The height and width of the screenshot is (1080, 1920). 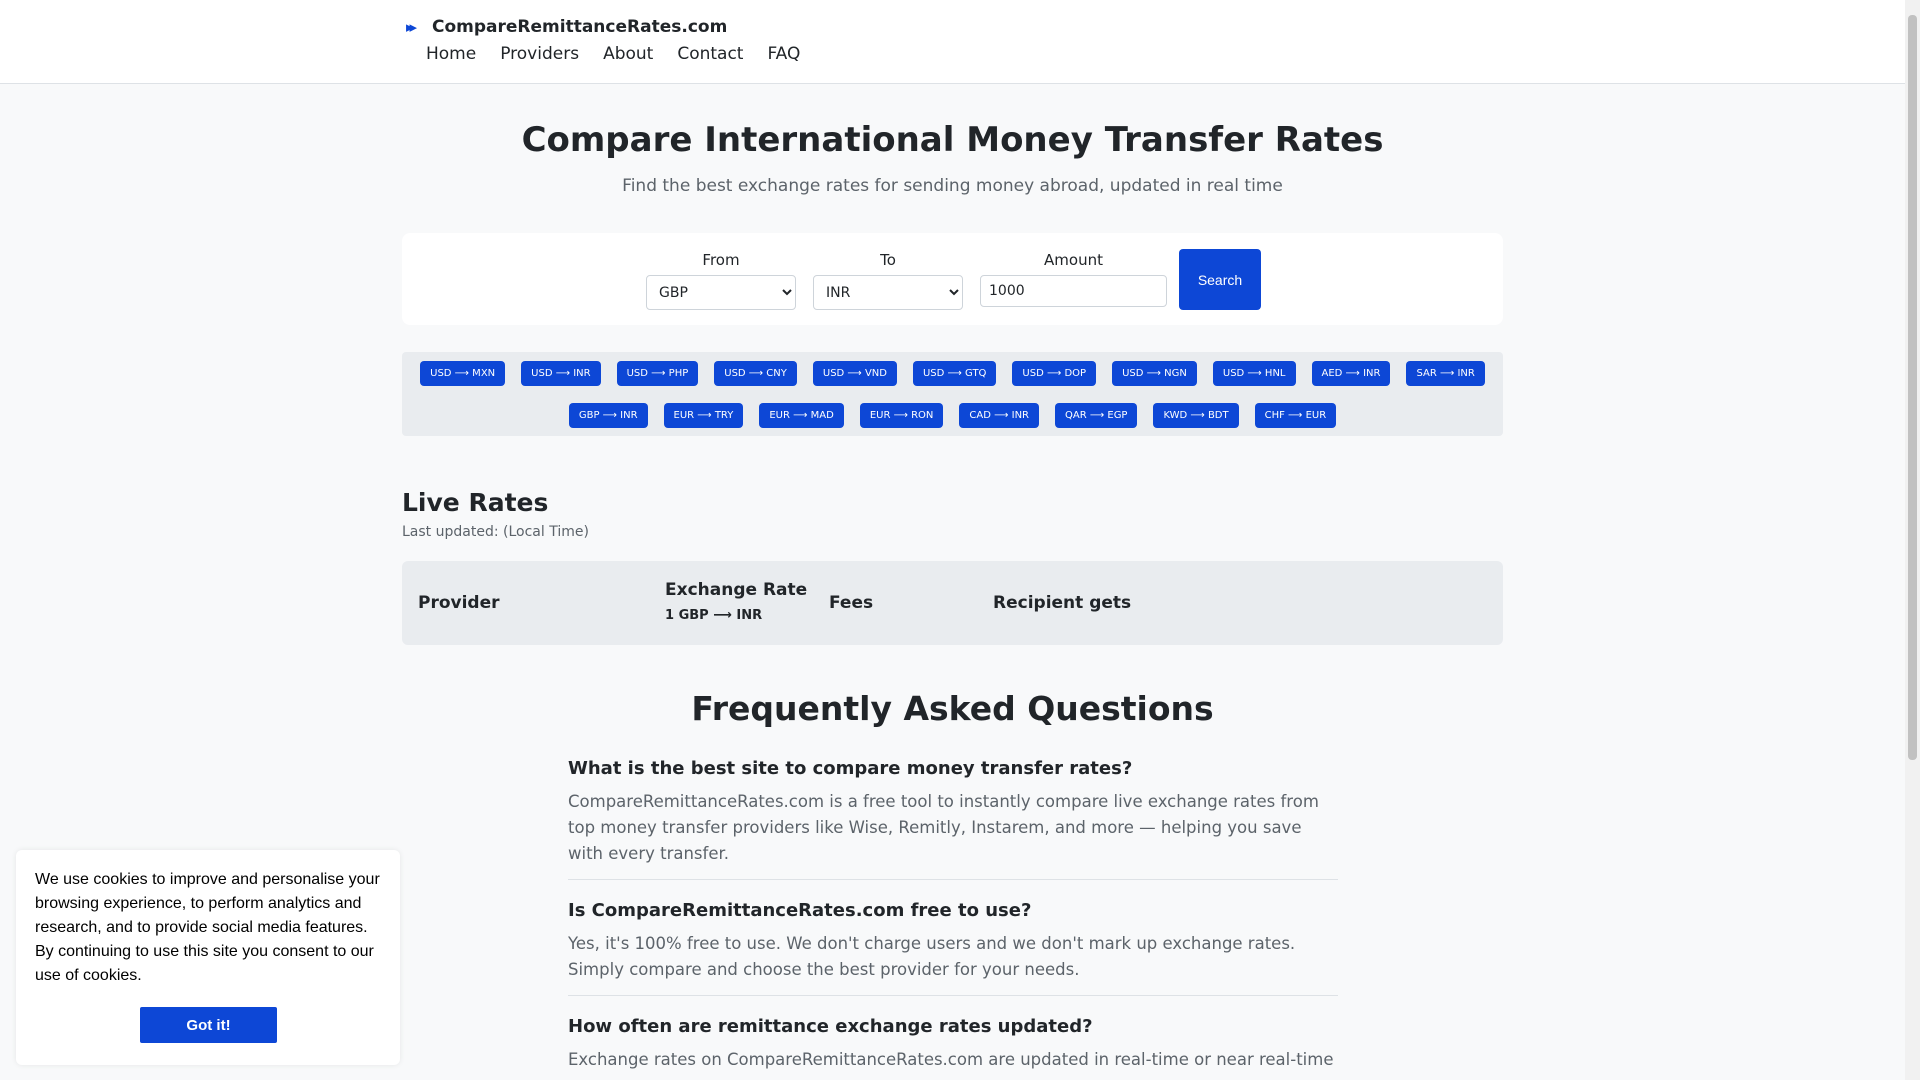 What do you see at coordinates (783, 54) in the screenshot?
I see `nav-faq: FAQ` at bounding box center [783, 54].